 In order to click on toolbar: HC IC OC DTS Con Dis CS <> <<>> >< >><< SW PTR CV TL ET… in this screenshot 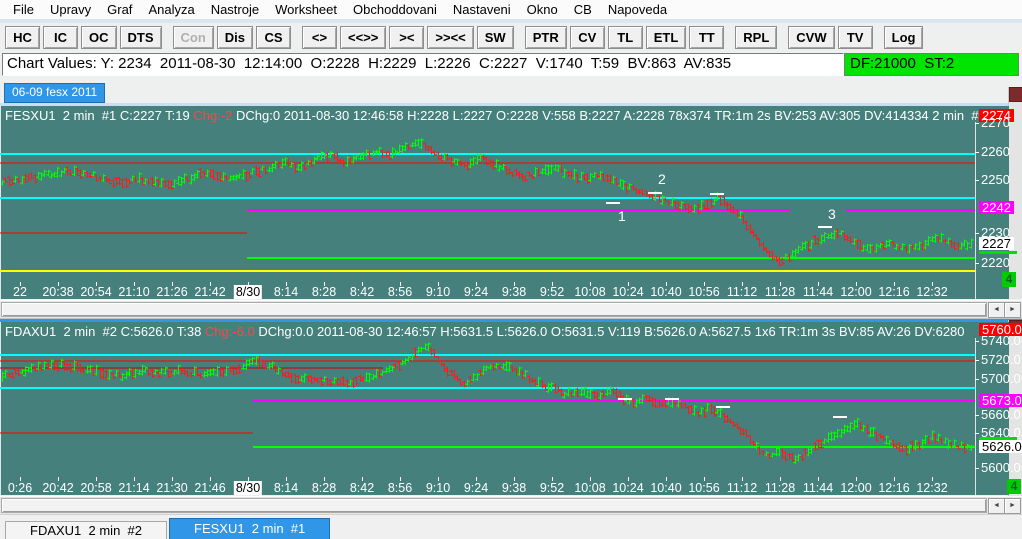, I will do `click(511, 37)`.